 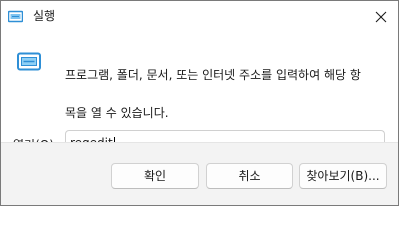 I want to click on run-icon, so click(x=29, y=62).